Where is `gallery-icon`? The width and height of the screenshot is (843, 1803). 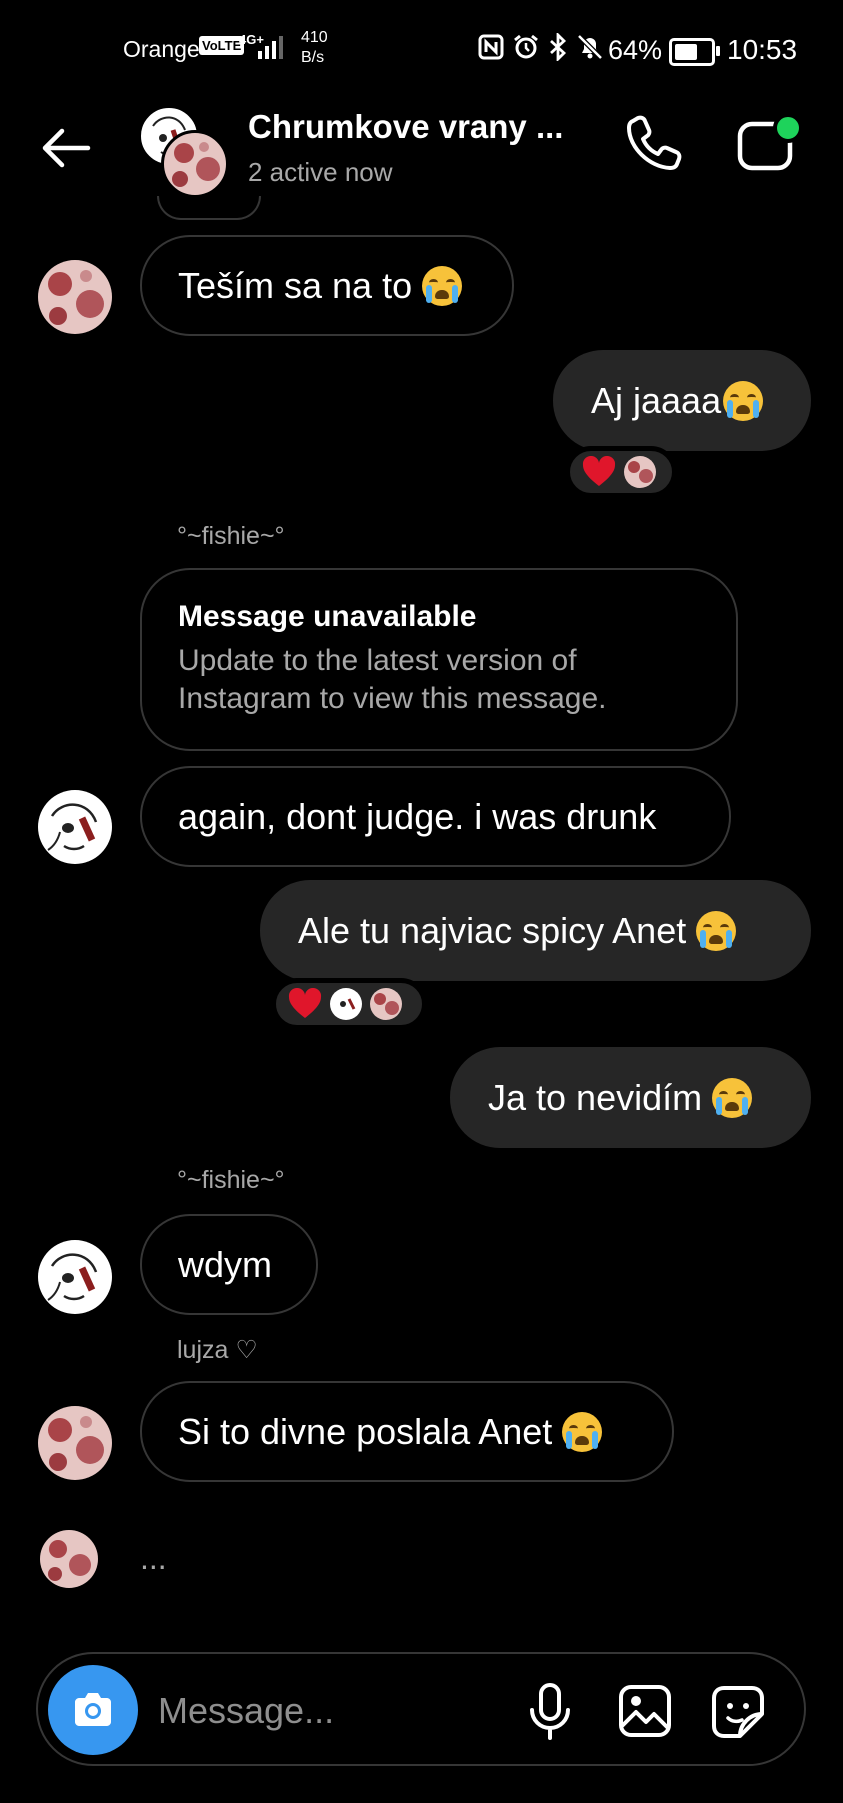
gallery-icon is located at coordinates (645, 1711).